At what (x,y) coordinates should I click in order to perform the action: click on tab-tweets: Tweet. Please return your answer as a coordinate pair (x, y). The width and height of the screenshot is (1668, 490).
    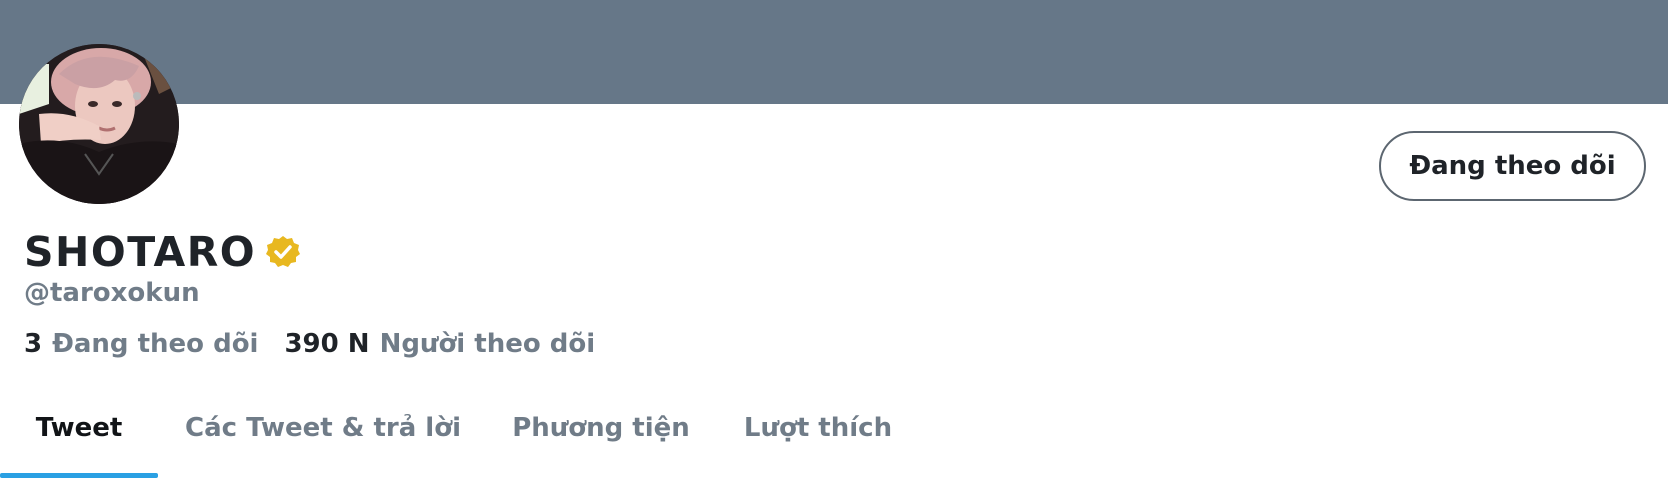
    Looking at the image, I should click on (79, 435).